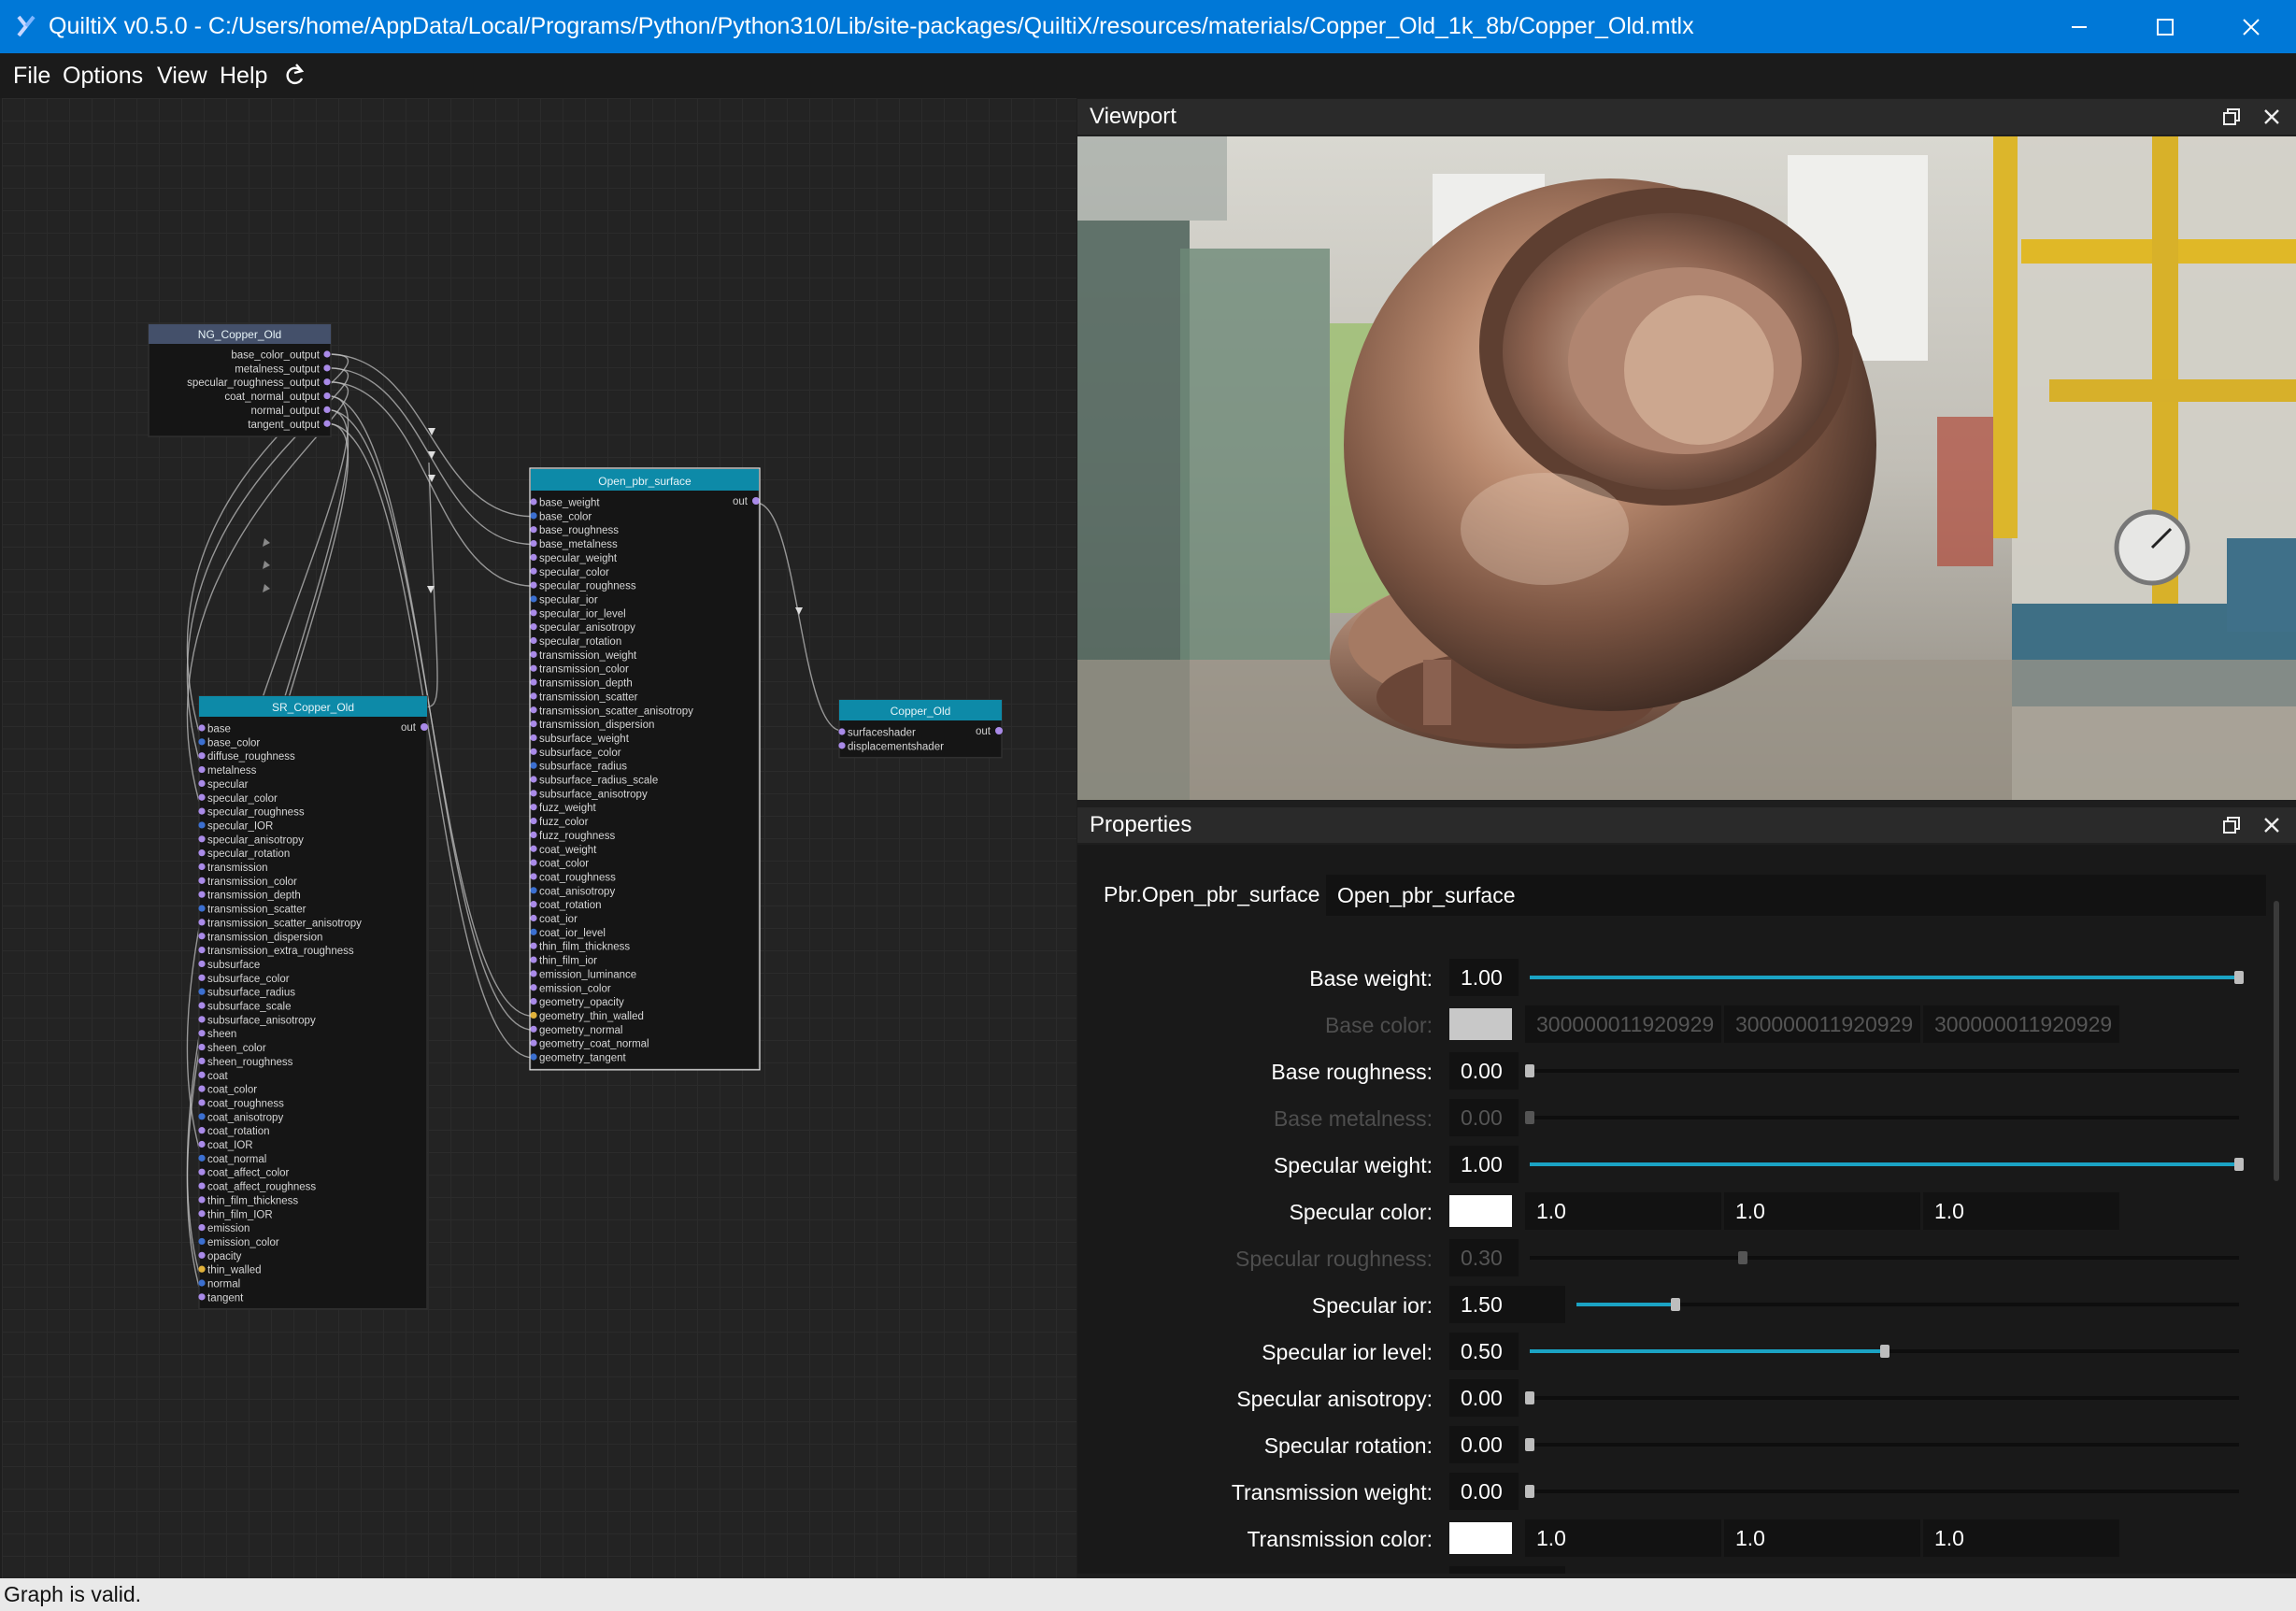  Describe the element at coordinates (2165, 26) in the screenshot. I see `maximize-button` at that location.